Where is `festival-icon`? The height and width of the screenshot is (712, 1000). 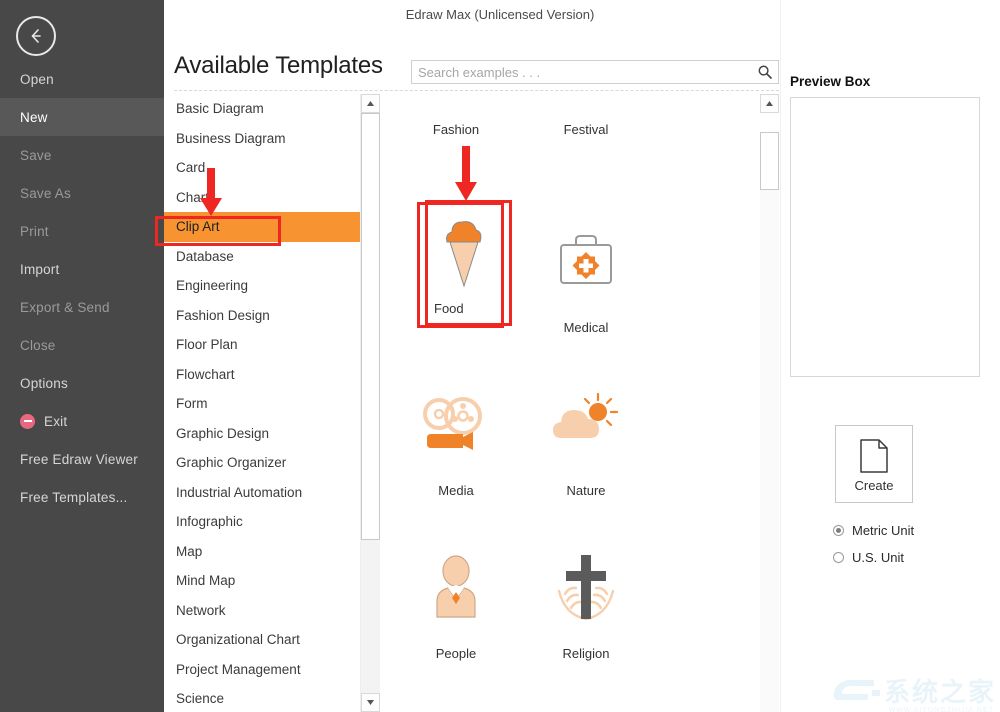
festival-icon is located at coordinates (586, 105).